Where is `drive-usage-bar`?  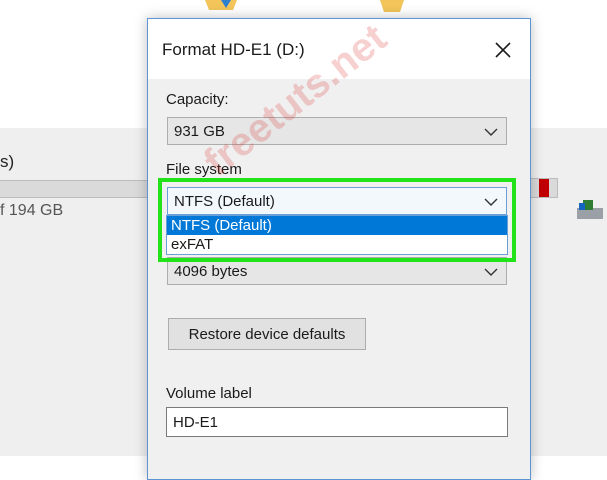 drive-usage-bar is located at coordinates (75, 189).